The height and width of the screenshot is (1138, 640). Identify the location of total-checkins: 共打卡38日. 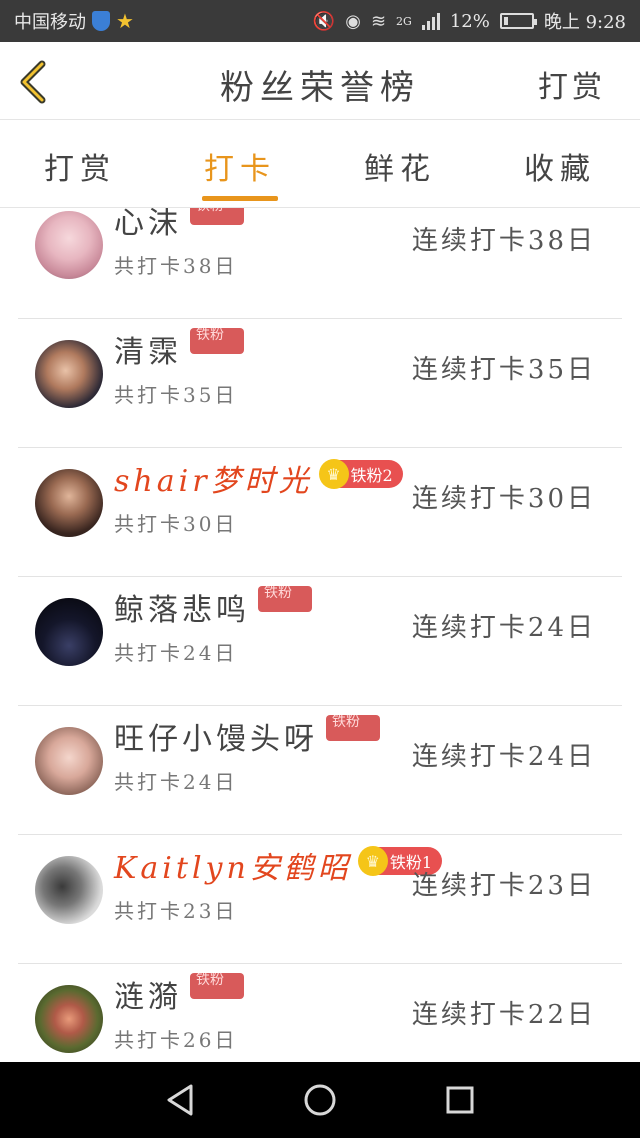
(176, 266).